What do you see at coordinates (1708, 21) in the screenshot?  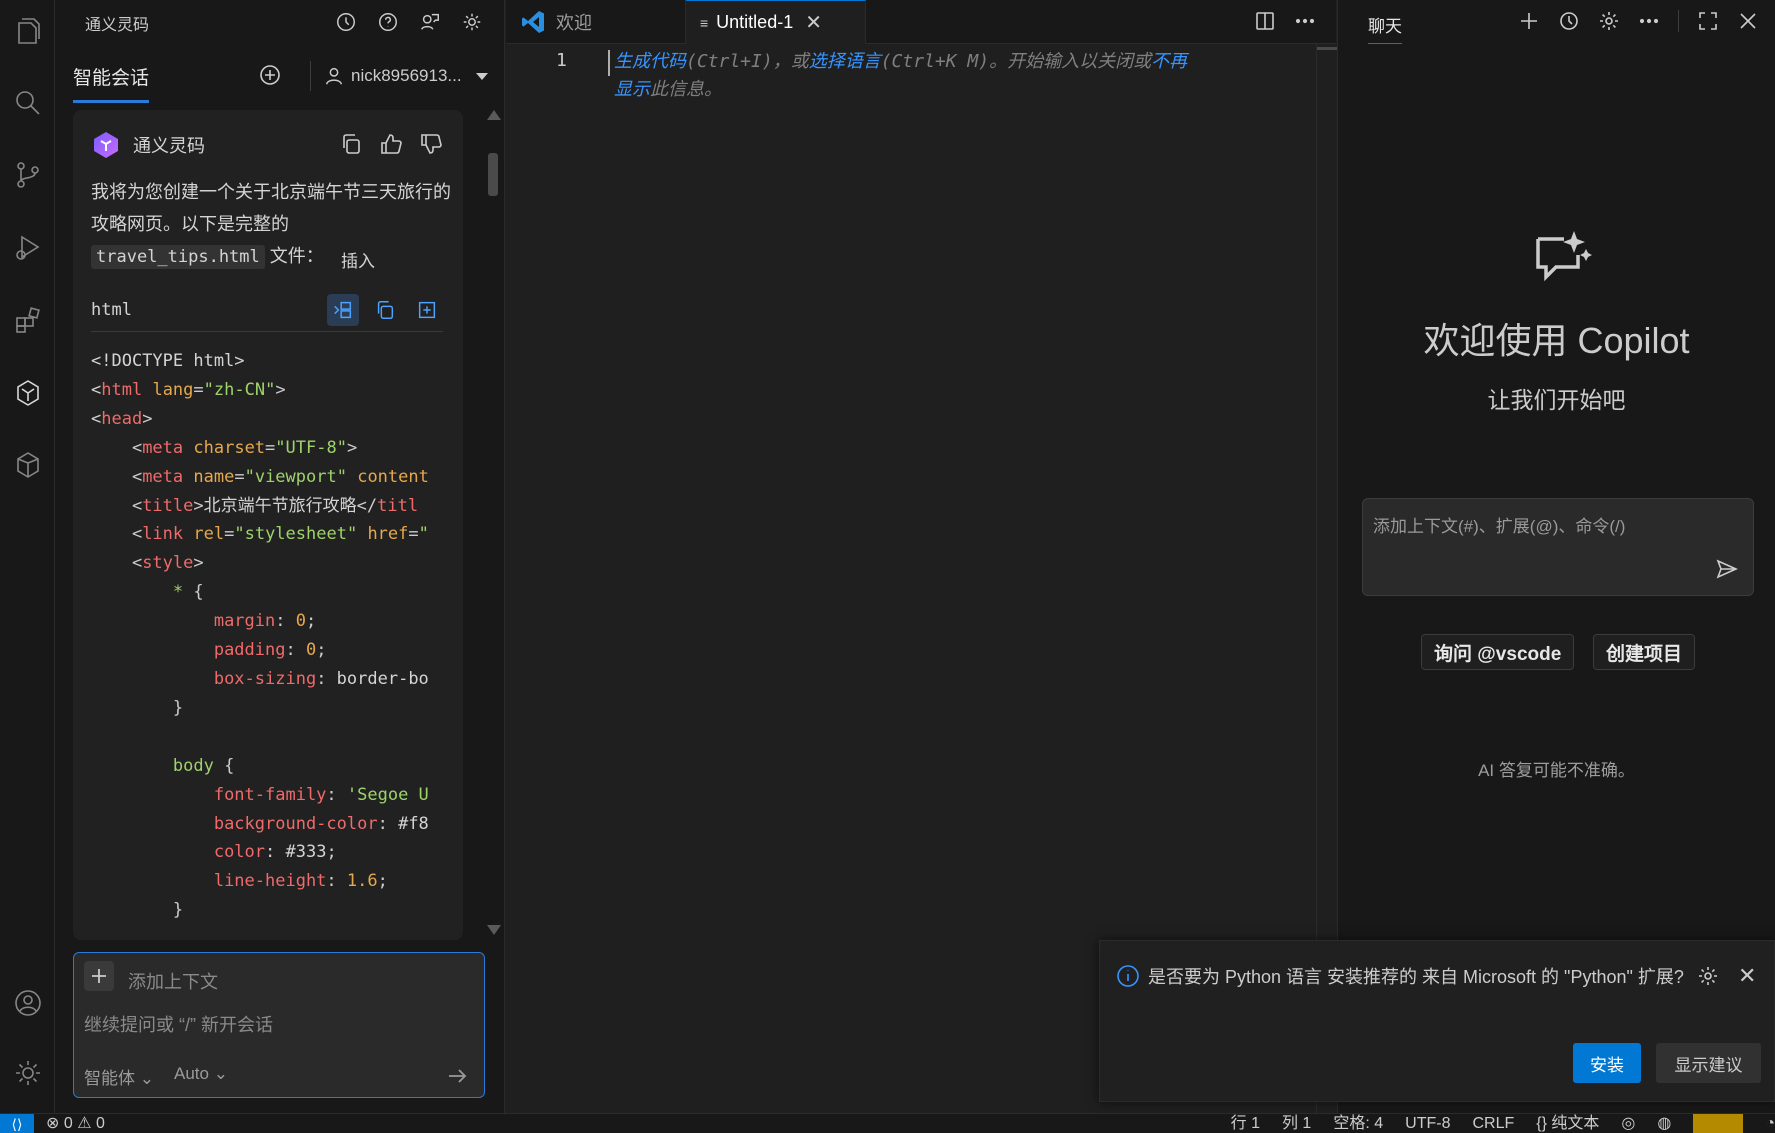 I see `maximize-icon` at bounding box center [1708, 21].